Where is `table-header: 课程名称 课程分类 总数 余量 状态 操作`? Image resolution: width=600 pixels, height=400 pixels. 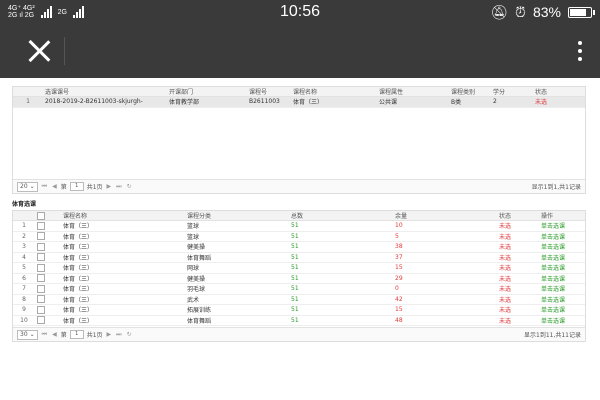
table-header: 课程名称 课程分类 总数 余量 状态 操作 is located at coordinates (299, 216).